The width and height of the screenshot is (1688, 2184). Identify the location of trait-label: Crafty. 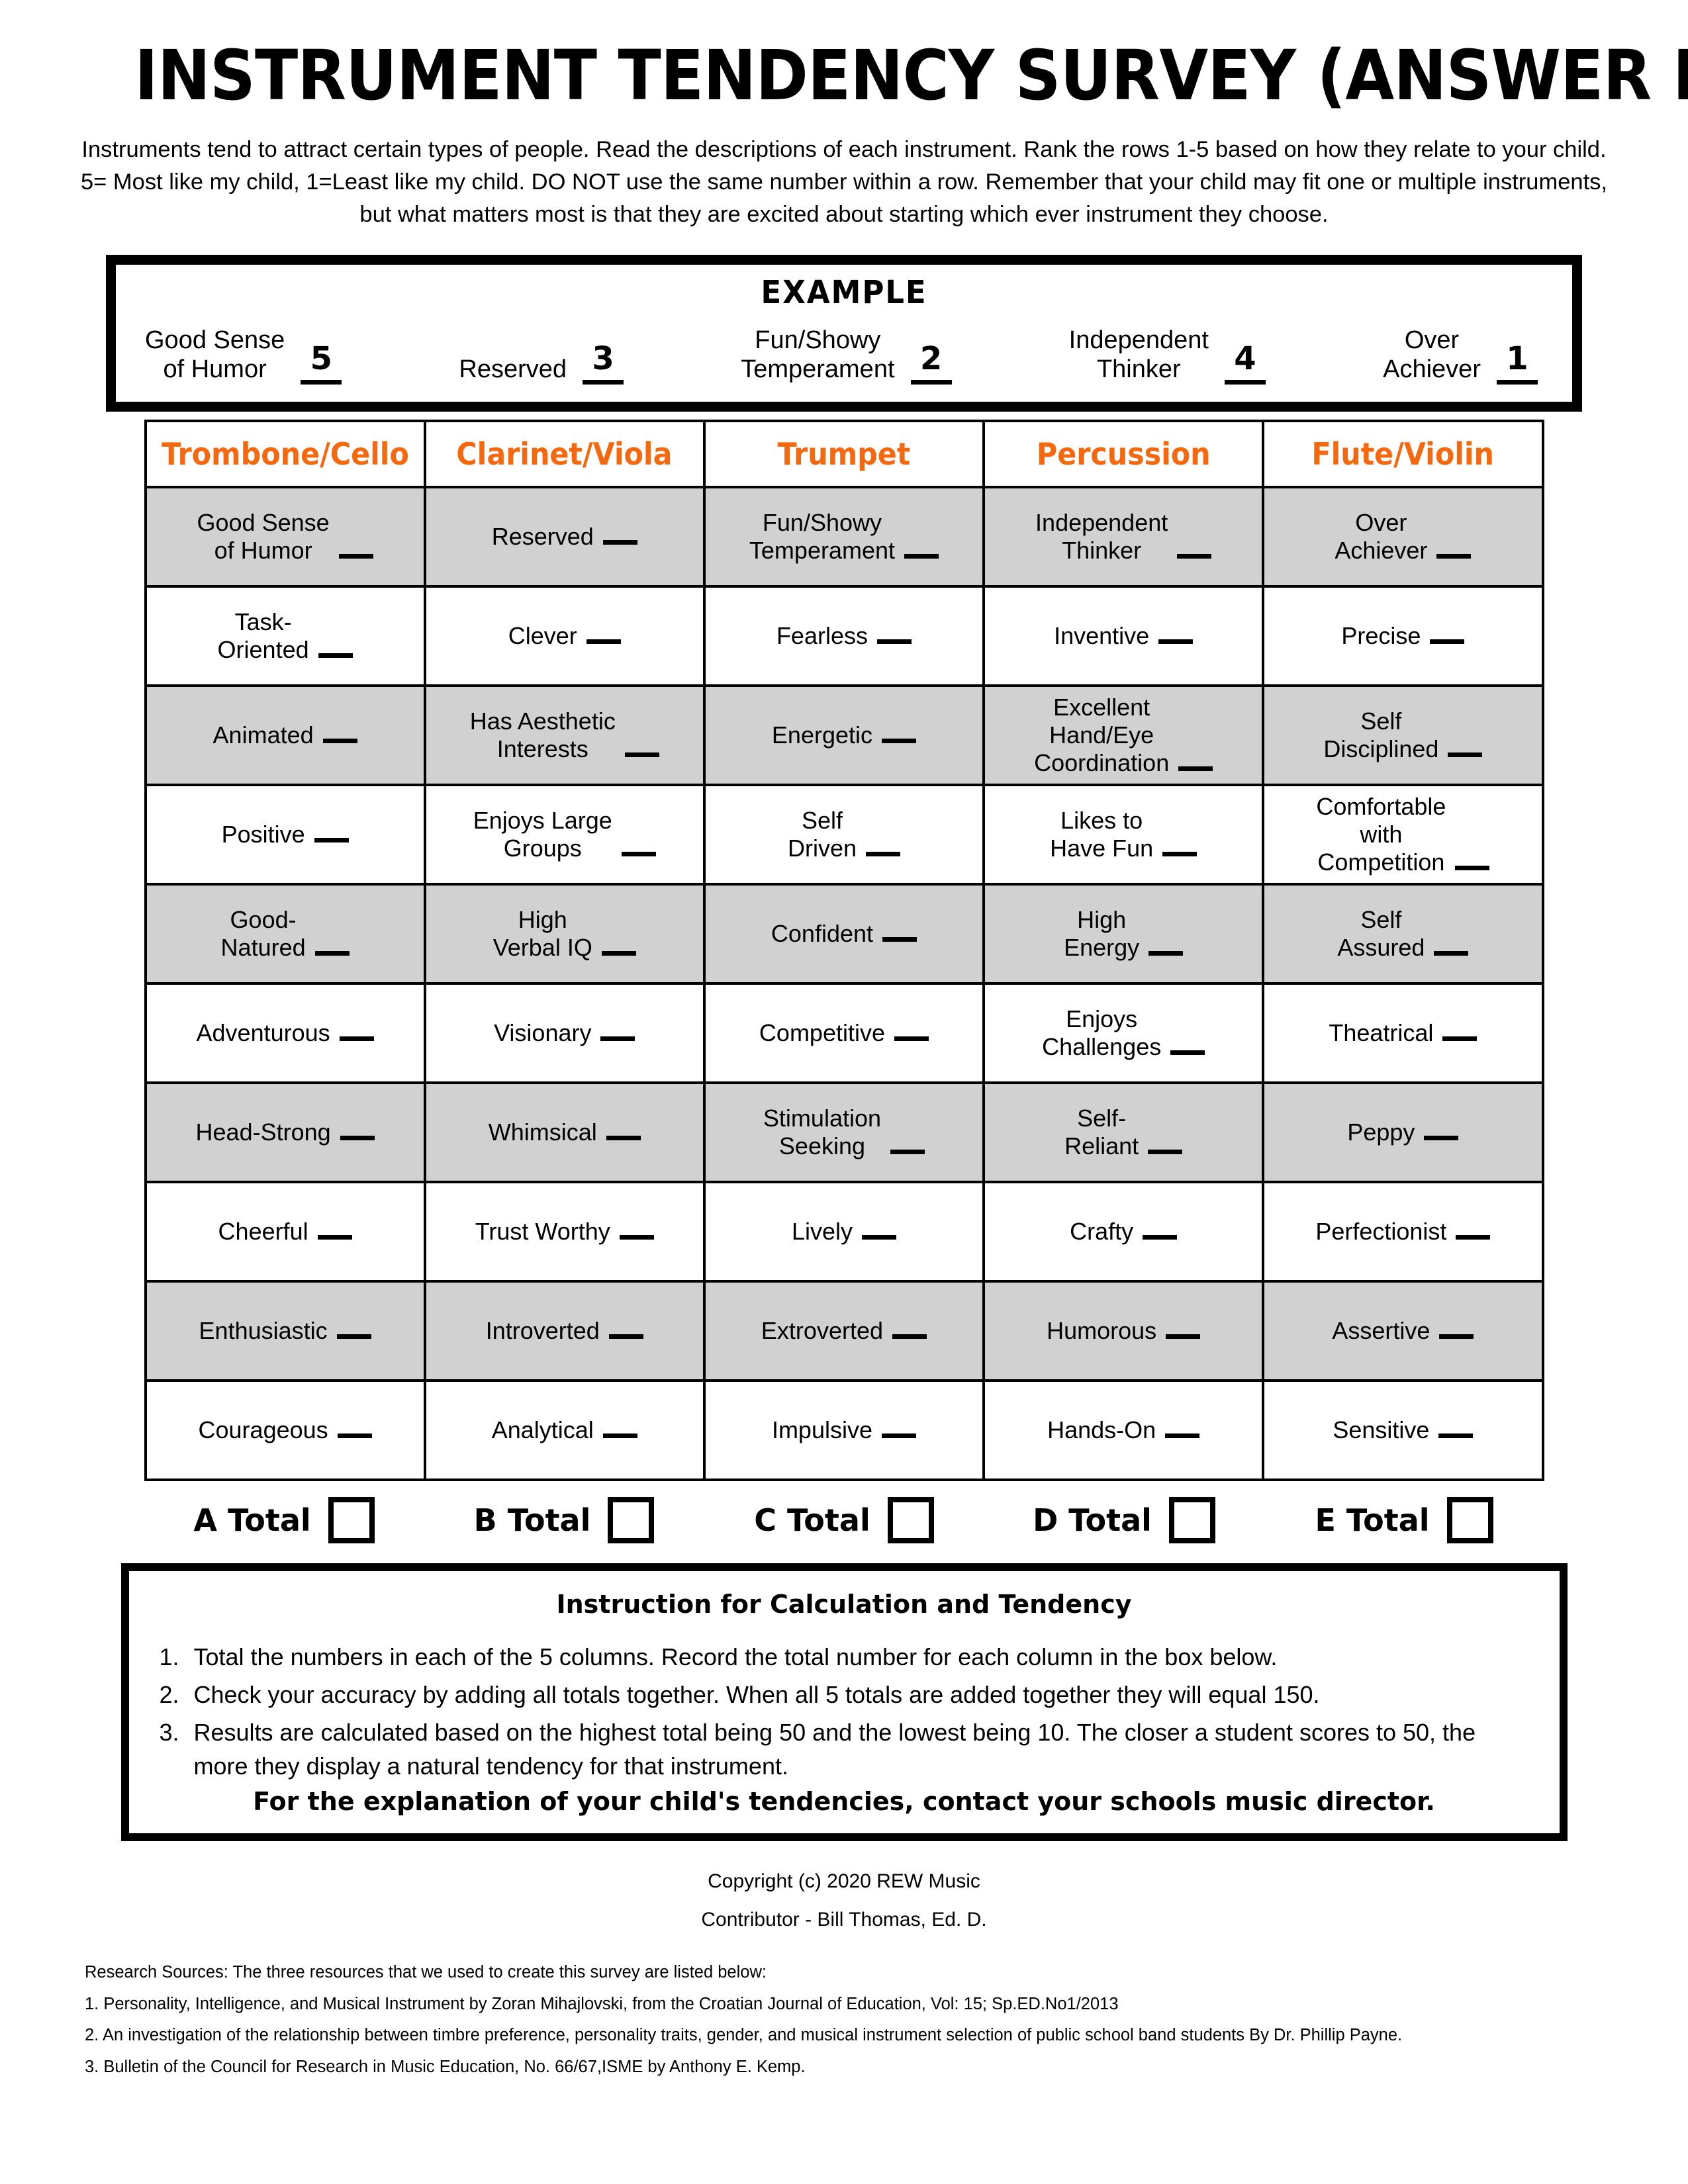
(1102, 1231).